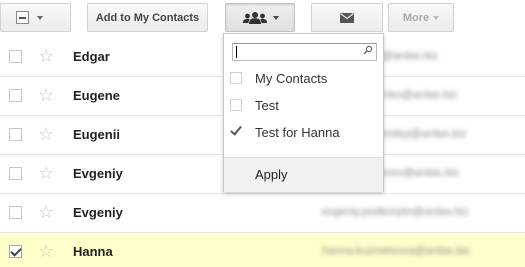 The height and width of the screenshot is (267, 525). Describe the element at coordinates (236, 52) in the screenshot. I see `text-cursor` at that location.